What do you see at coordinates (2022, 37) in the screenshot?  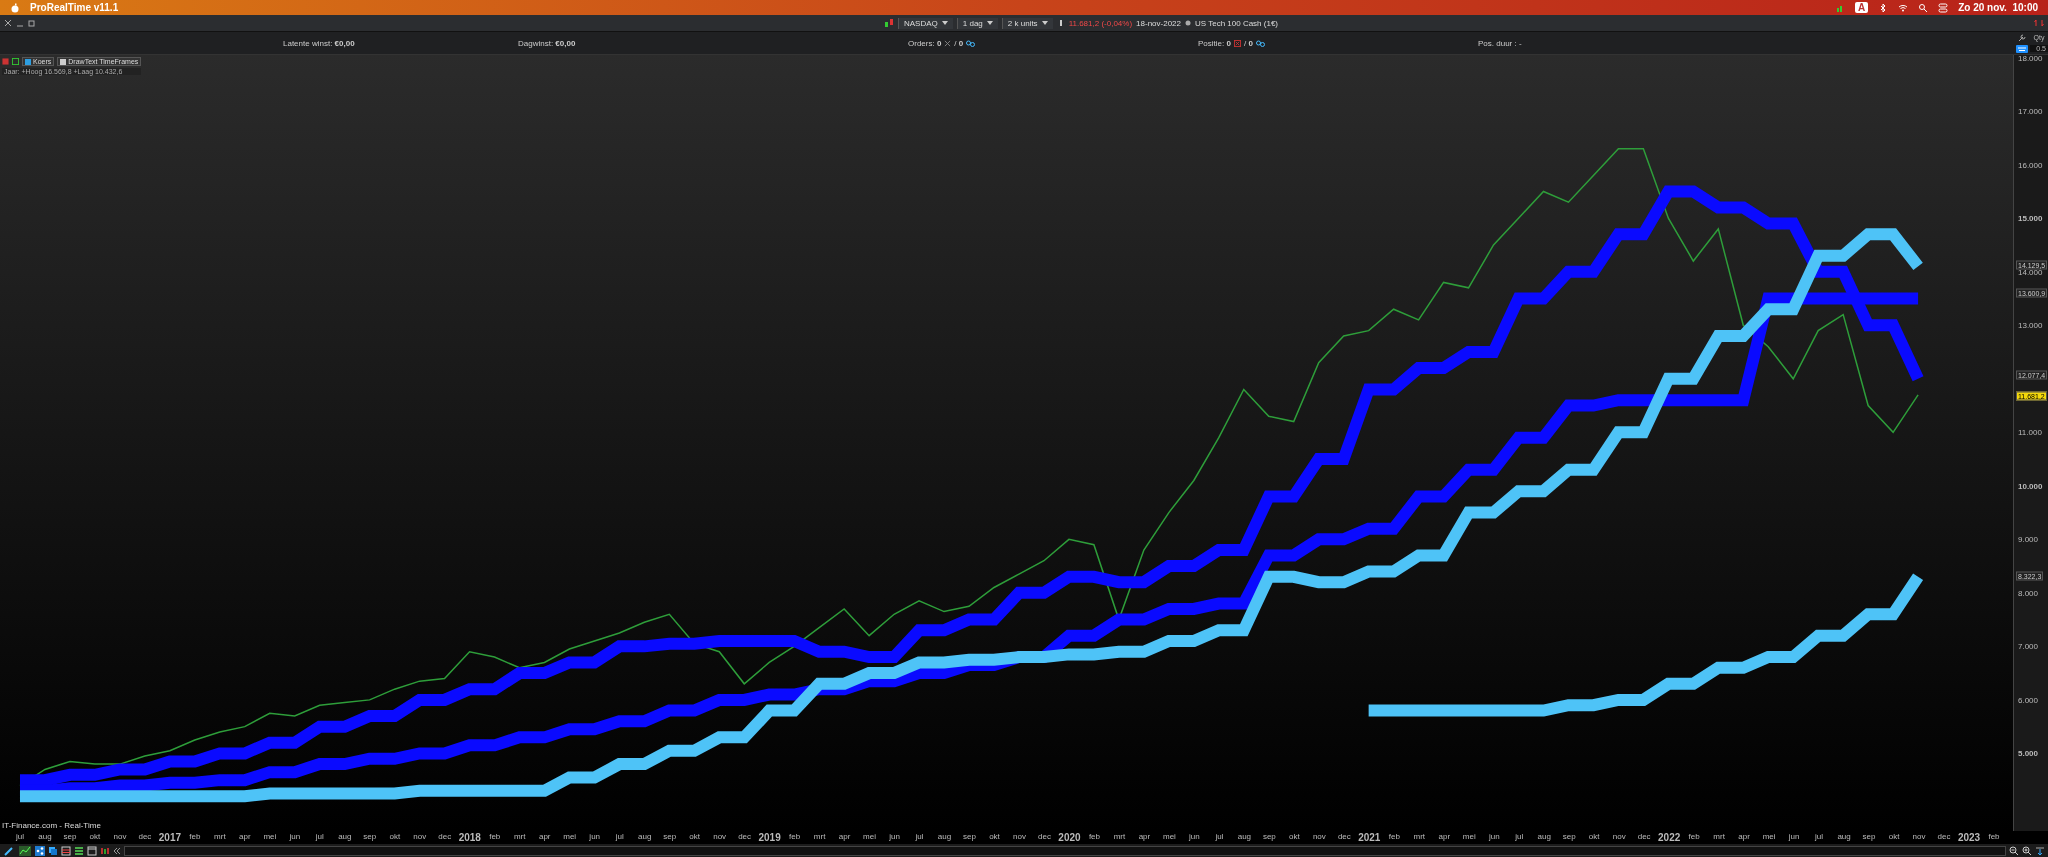 I see `wrench-icon` at bounding box center [2022, 37].